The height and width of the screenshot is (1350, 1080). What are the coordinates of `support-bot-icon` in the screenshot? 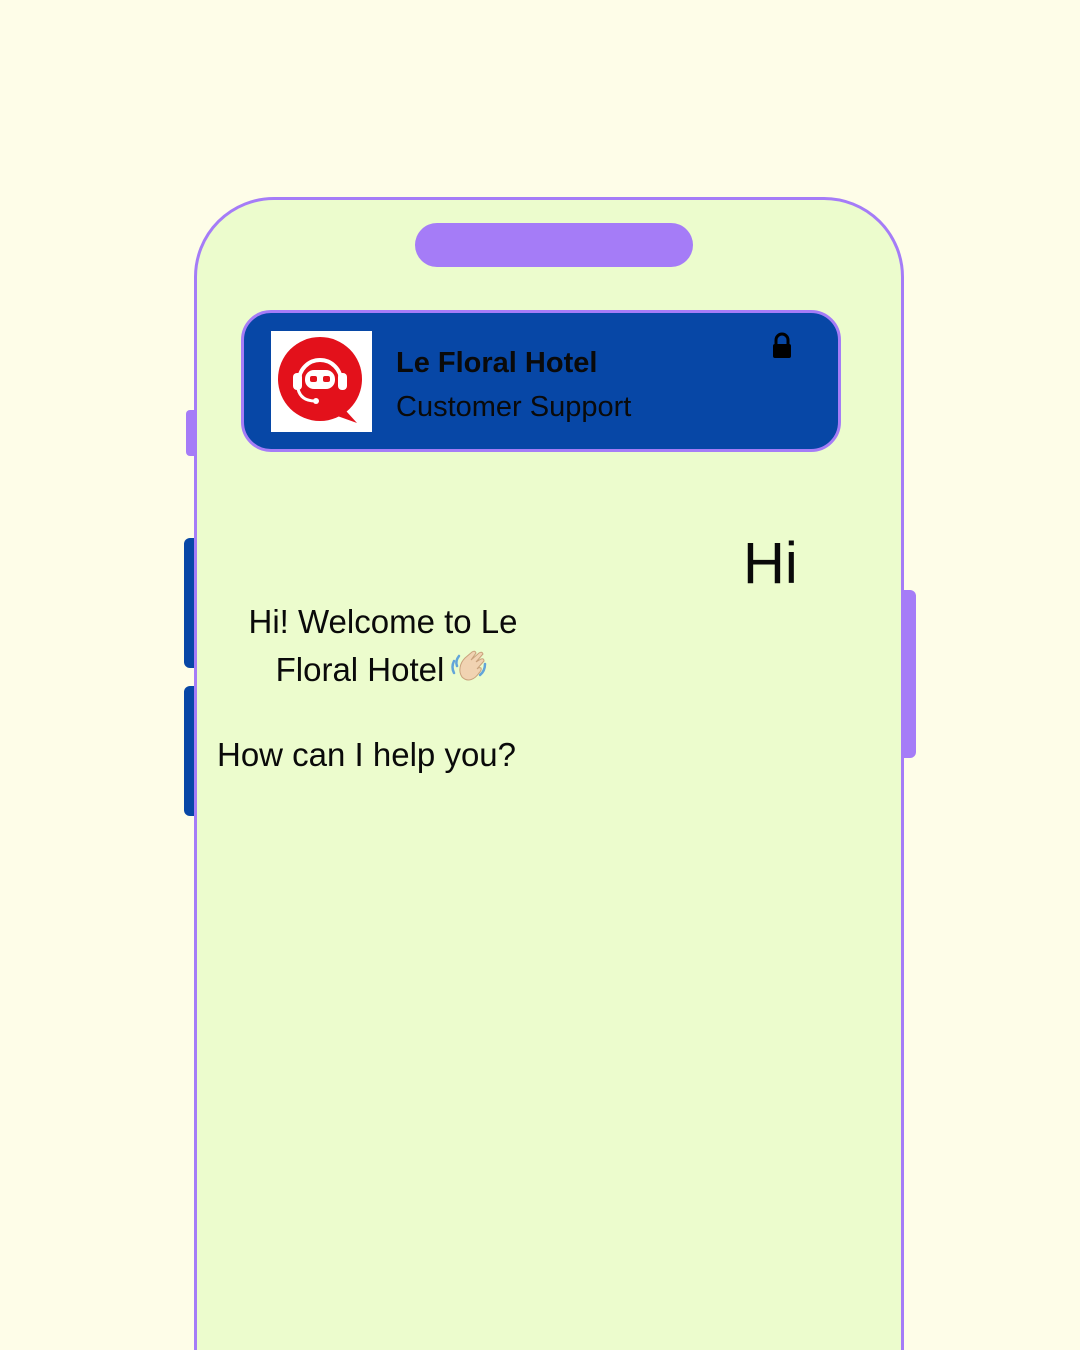 It's located at (320, 380).